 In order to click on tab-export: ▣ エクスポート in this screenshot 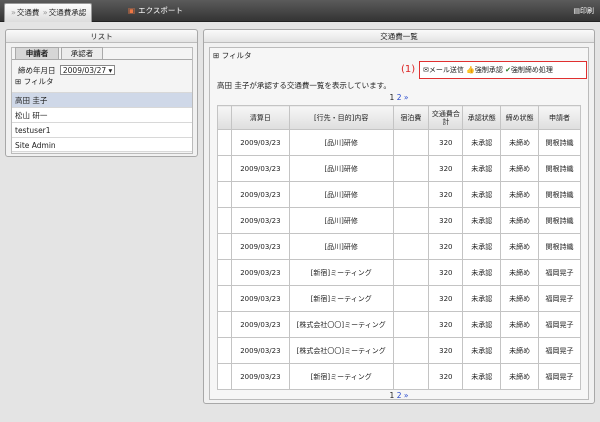, I will do `click(155, 11)`.